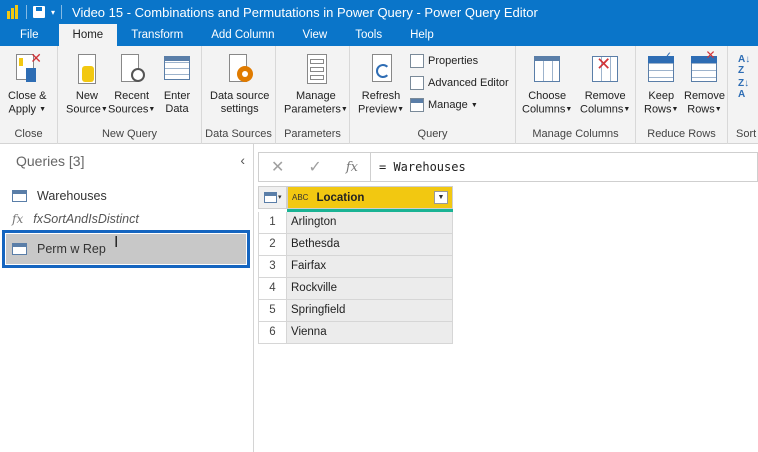 The height and width of the screenshot is (452, 758). What do you see at coordinates (129, 134) in the screenshot?
I see `group-label-new-query: New Query` at bounding box center [129, 134].